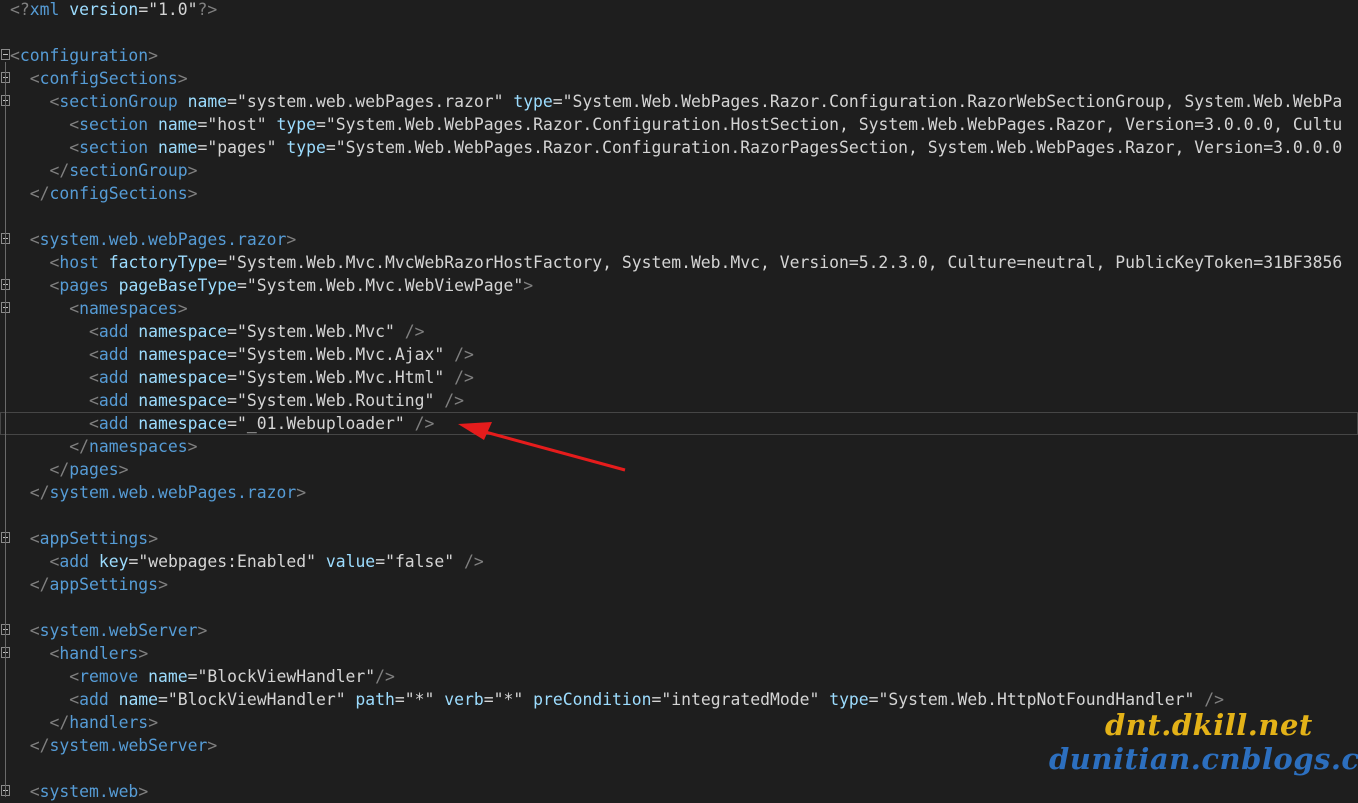  I want to click on code-line: <configuration>, so click(679, 55).